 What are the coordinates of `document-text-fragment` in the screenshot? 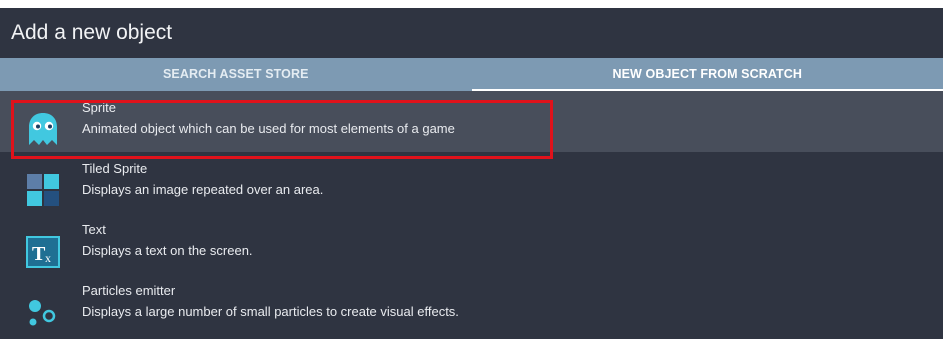 It's located at (471, 4).